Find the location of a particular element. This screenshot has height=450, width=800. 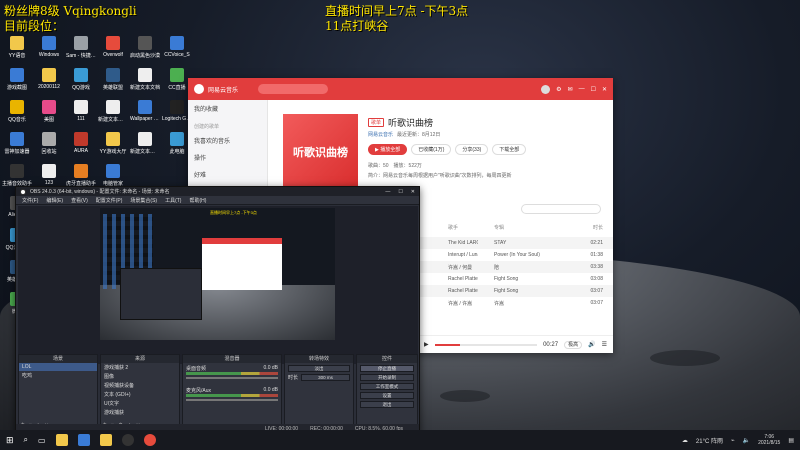

sidebar-item-playlist-1: 操作 is located at coordinates (227, 157).